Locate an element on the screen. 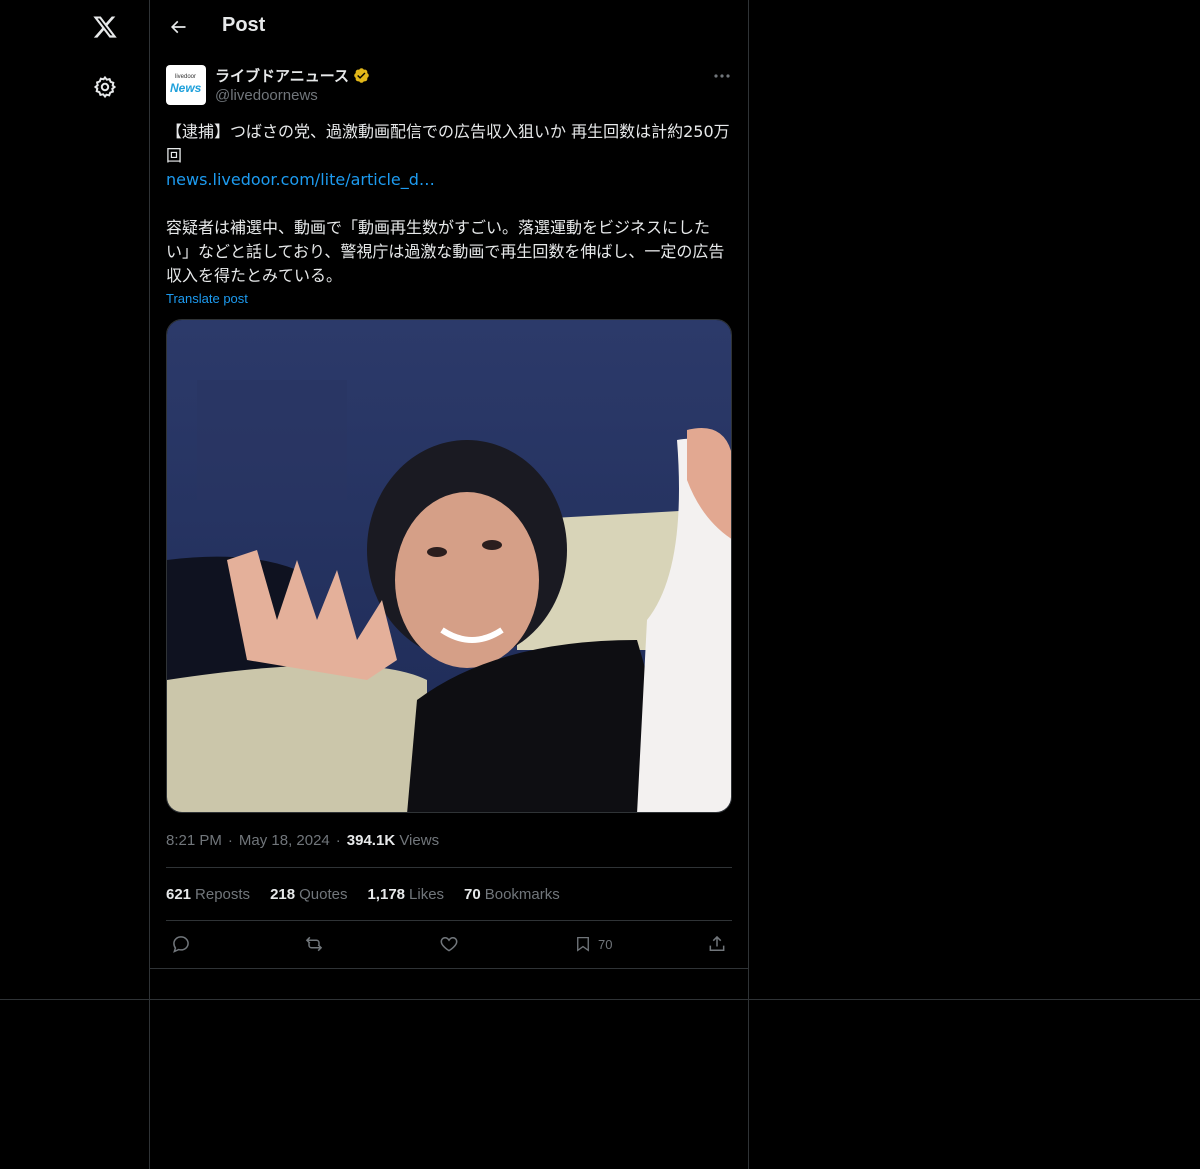  more-options-icon is located at coordinates (722, 76).